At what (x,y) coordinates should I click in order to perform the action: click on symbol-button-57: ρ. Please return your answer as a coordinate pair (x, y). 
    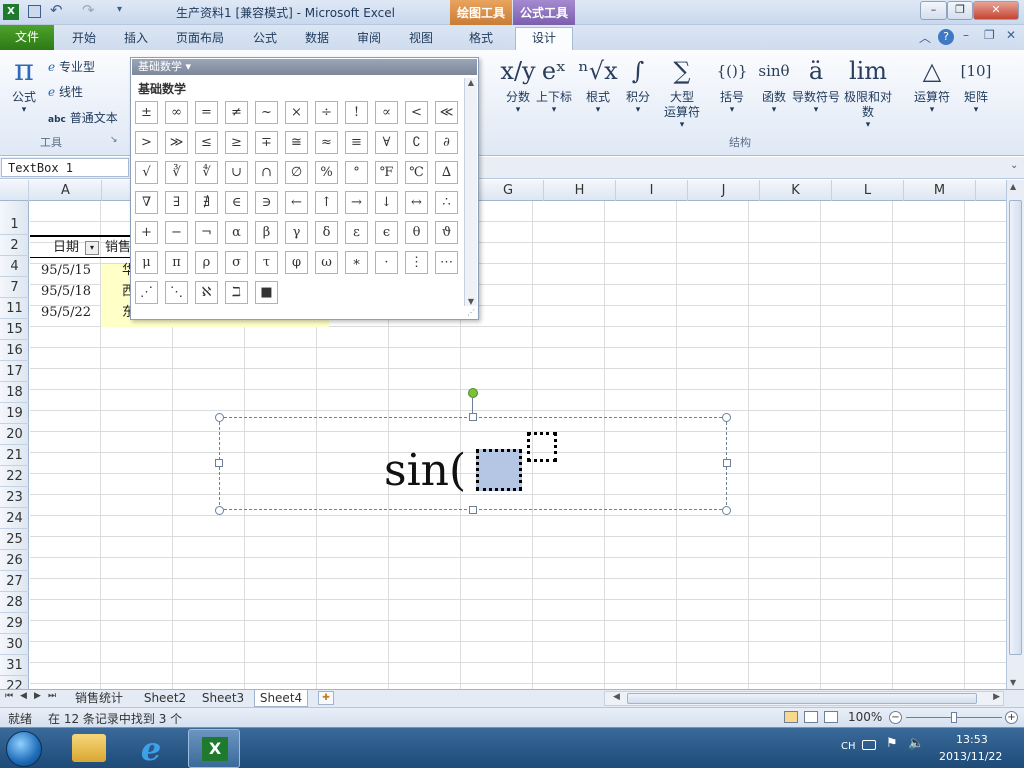
    Looking at the image, I should click on (206, 262).